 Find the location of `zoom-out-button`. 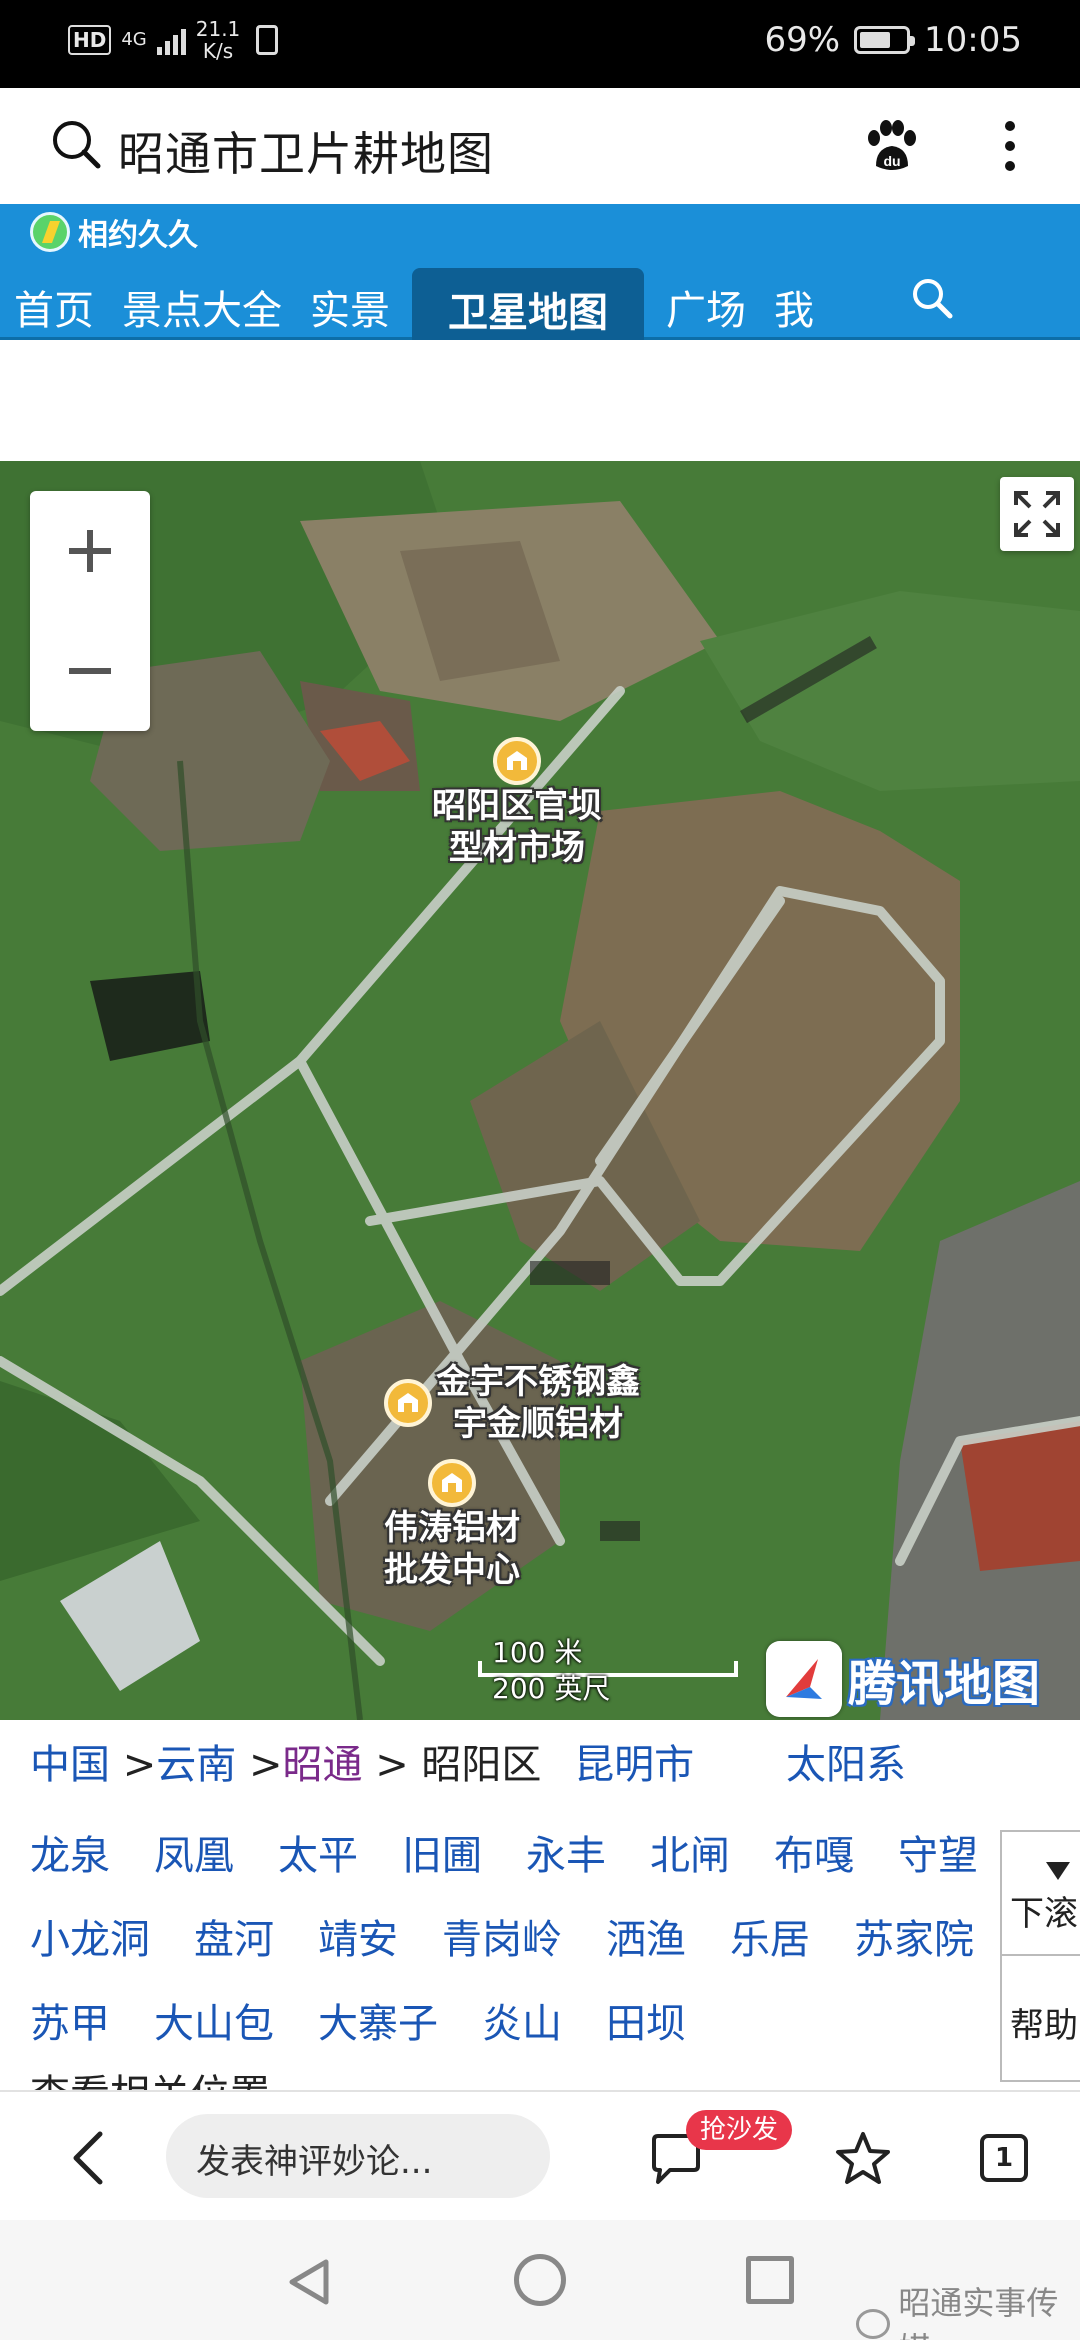

zoom-out-button is located at coordinates (90, 671).